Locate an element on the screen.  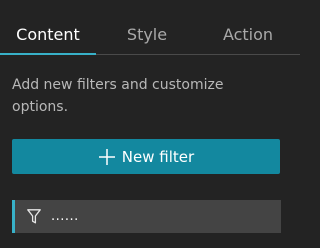
tab-content: Content is located at coordinates (48, 27).